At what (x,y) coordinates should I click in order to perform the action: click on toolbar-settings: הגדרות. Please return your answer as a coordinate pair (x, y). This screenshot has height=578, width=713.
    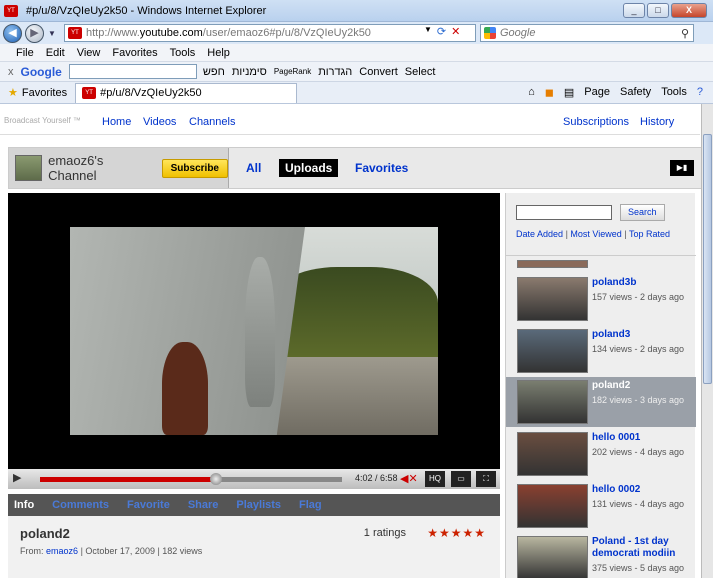
    Looking at the image, I should click on (335, 72).